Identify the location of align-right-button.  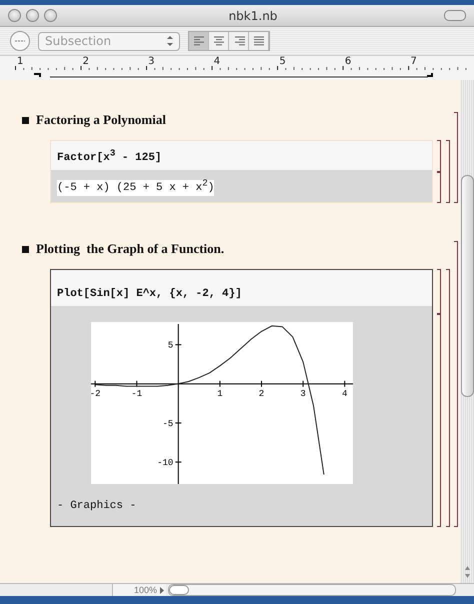
(239, 41).